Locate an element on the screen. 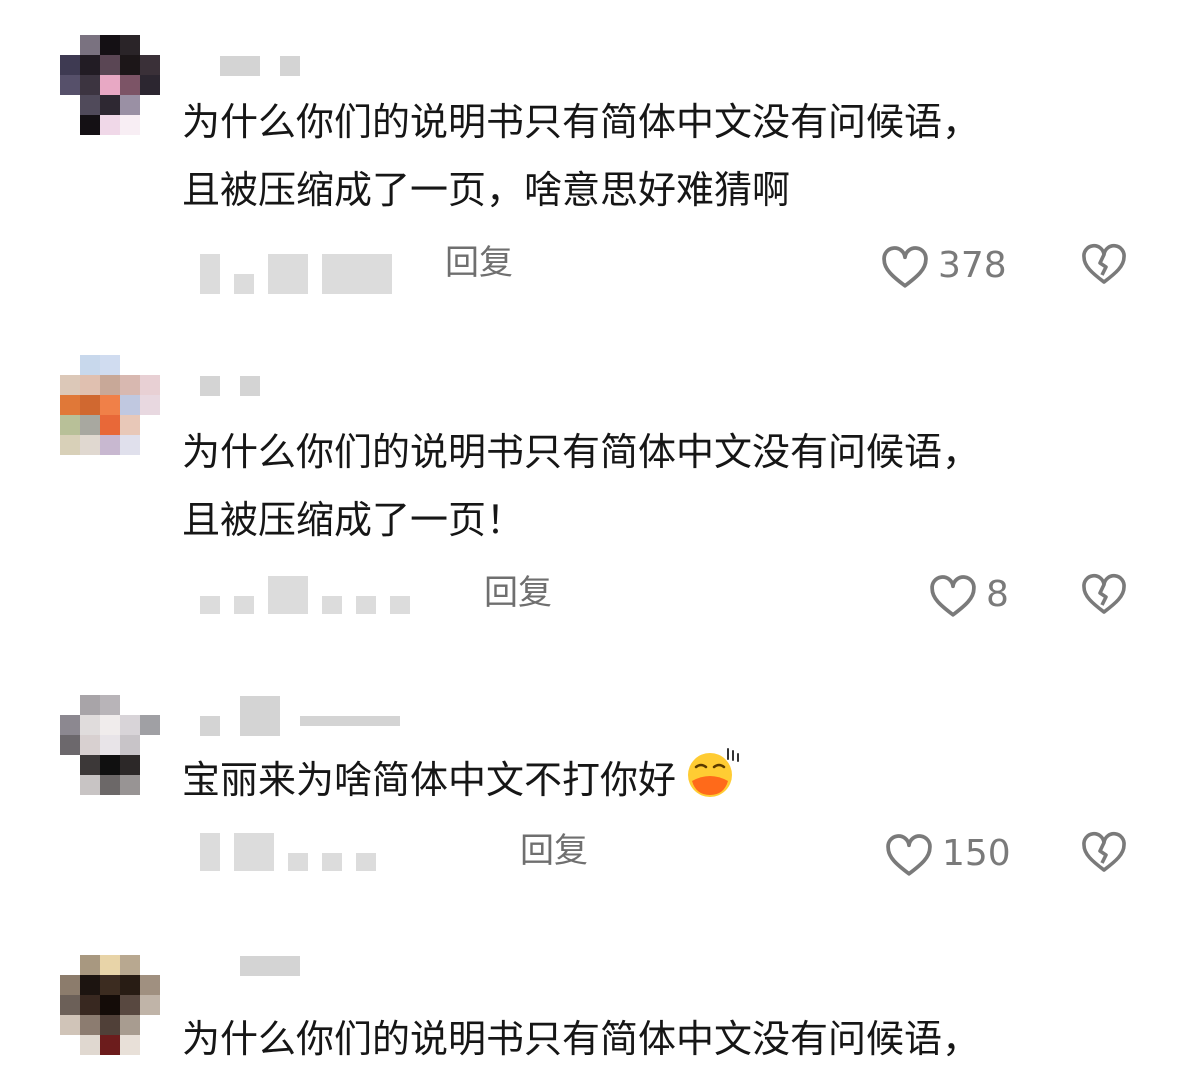 Image resolution: width=1179 pixels, height=1081 pixels. like-count: 150 is located at coordinates (976, 853).